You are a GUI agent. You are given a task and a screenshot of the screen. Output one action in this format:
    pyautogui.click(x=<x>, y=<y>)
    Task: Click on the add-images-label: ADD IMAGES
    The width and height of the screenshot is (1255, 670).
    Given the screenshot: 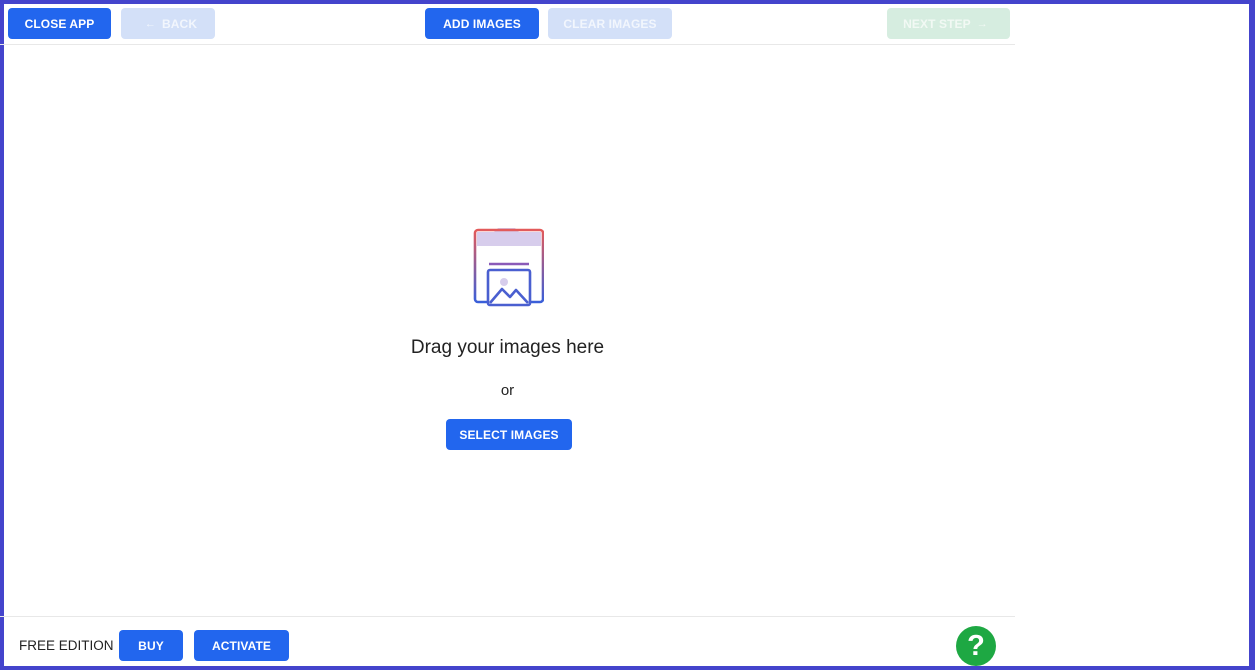 What is the action you would take?
    pyautogui.click(x=482, y=23)
    